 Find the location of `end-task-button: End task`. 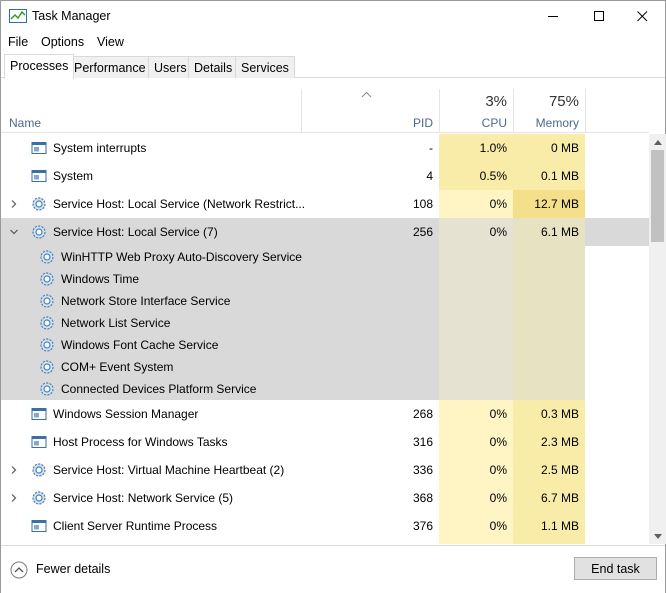

end-task-button: End task is located at coordinates (615, 568).